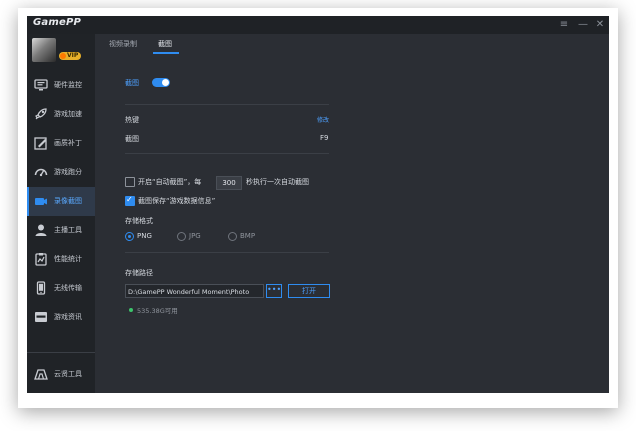  What do you see at coordinates (181, 236) in the screenshot?
I see `format-jpg-radio` at bounding box center [181, 236].